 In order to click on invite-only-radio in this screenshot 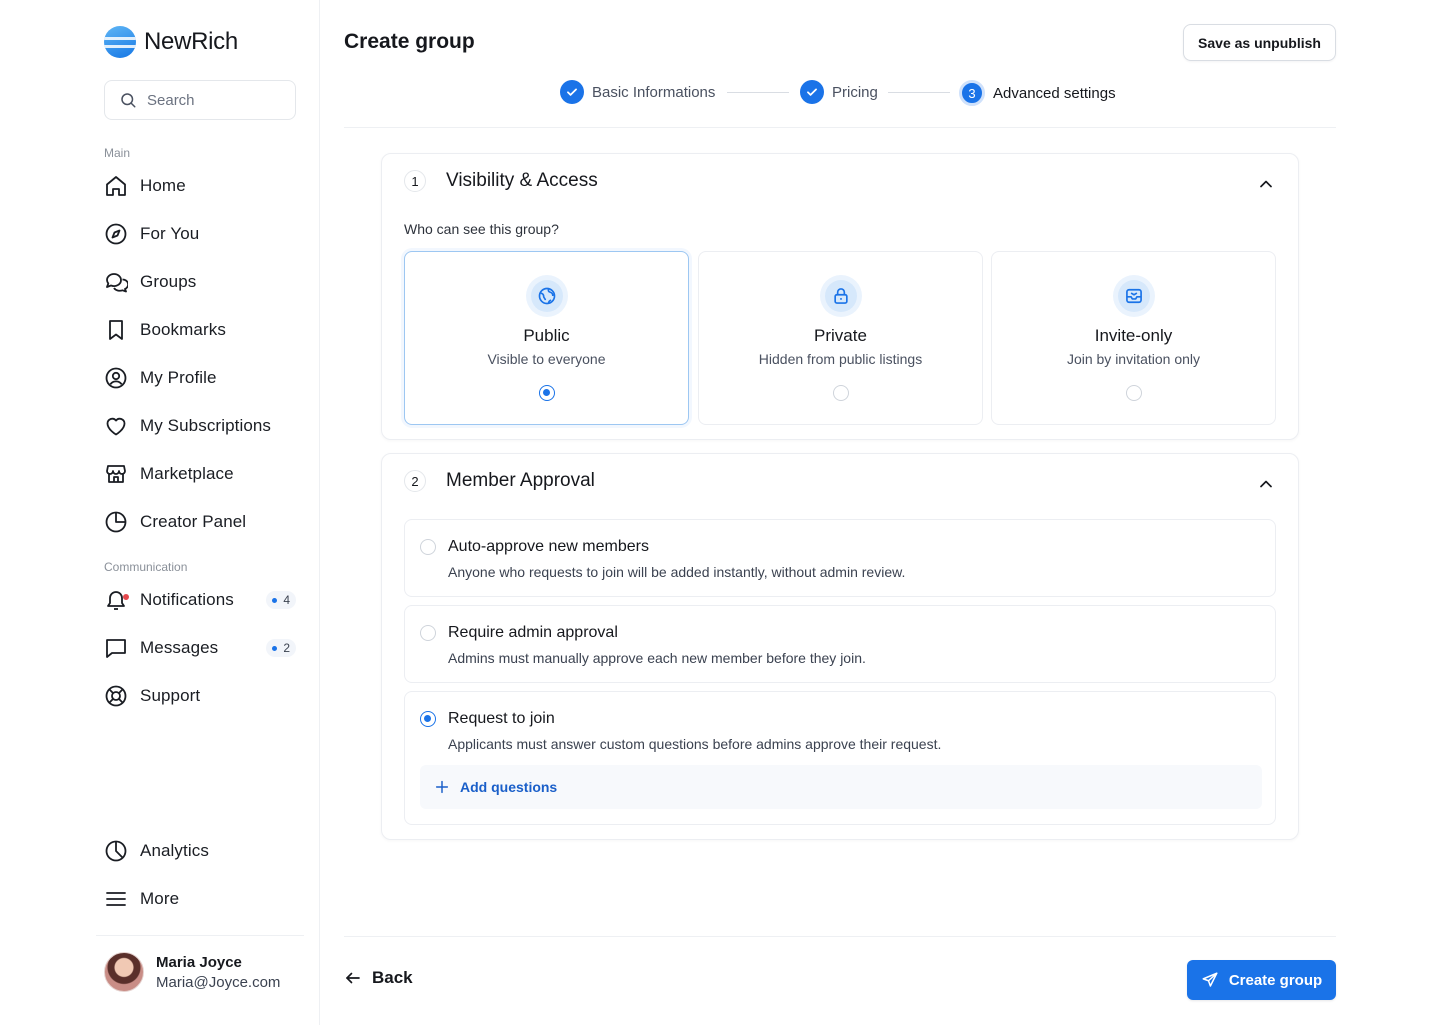, I will do `click(1133, 393)`.